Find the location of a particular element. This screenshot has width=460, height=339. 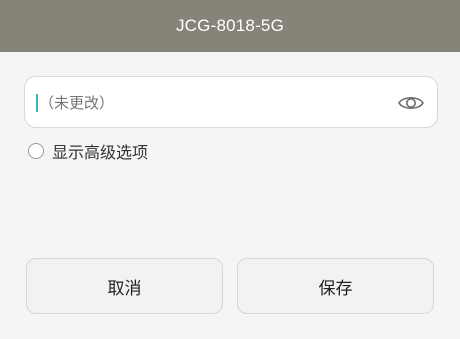

network-name-title: JCG-8018-5G is located at coordinates (230, 25).